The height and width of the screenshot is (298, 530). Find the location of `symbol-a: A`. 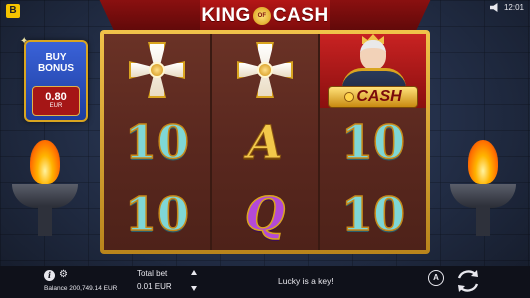

symbol-a: A is located at coordinates (265, 142).